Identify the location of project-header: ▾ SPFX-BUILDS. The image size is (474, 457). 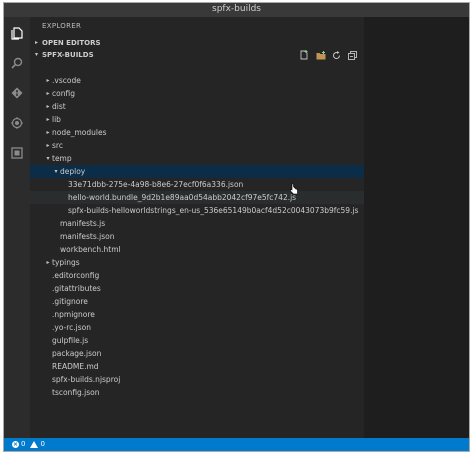
(197, 55).